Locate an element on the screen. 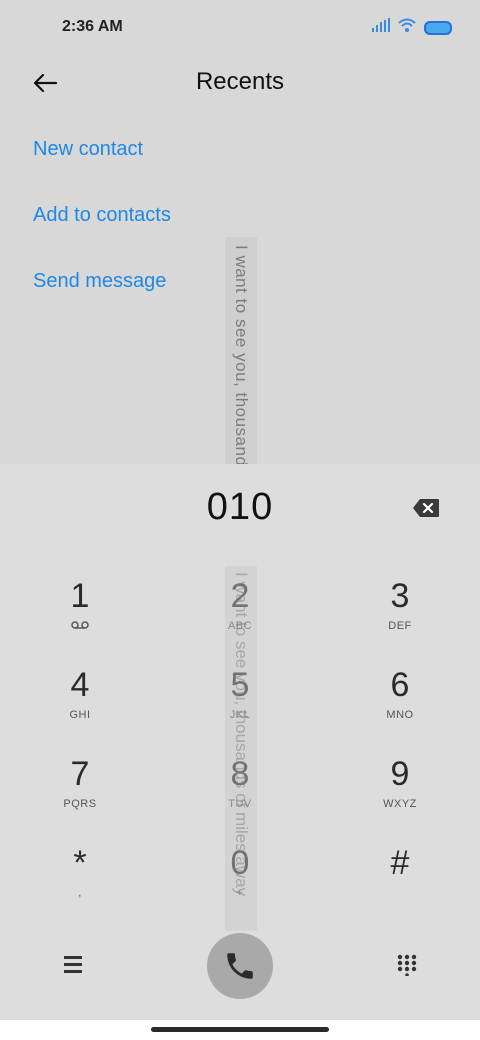 The height and width of the screenshot is (1040, 480). keypad-icon is located at coordinates (407, 965).